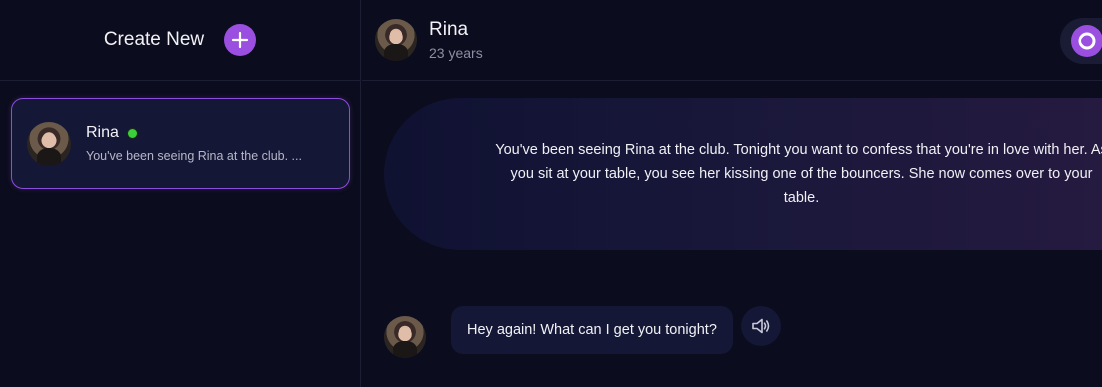  I want to click on create-new-button, so click(240, 40).